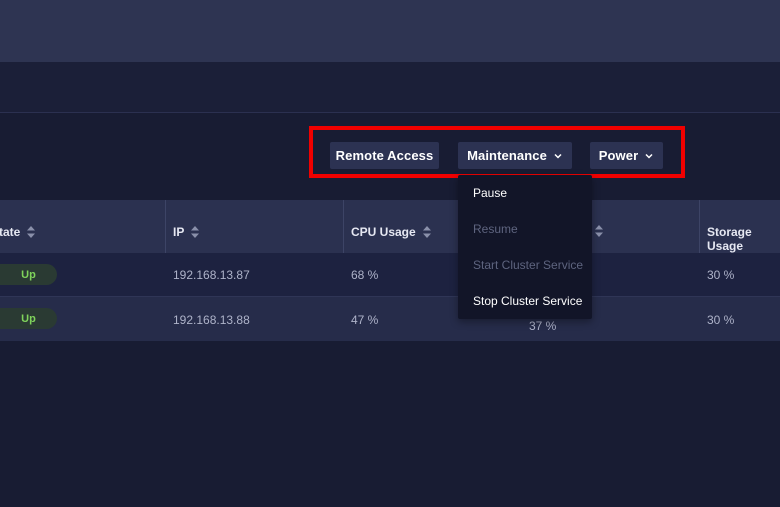  I want to click on menu-item-stop-cluster-service: Stop Cluster Service, so click(527, 301).